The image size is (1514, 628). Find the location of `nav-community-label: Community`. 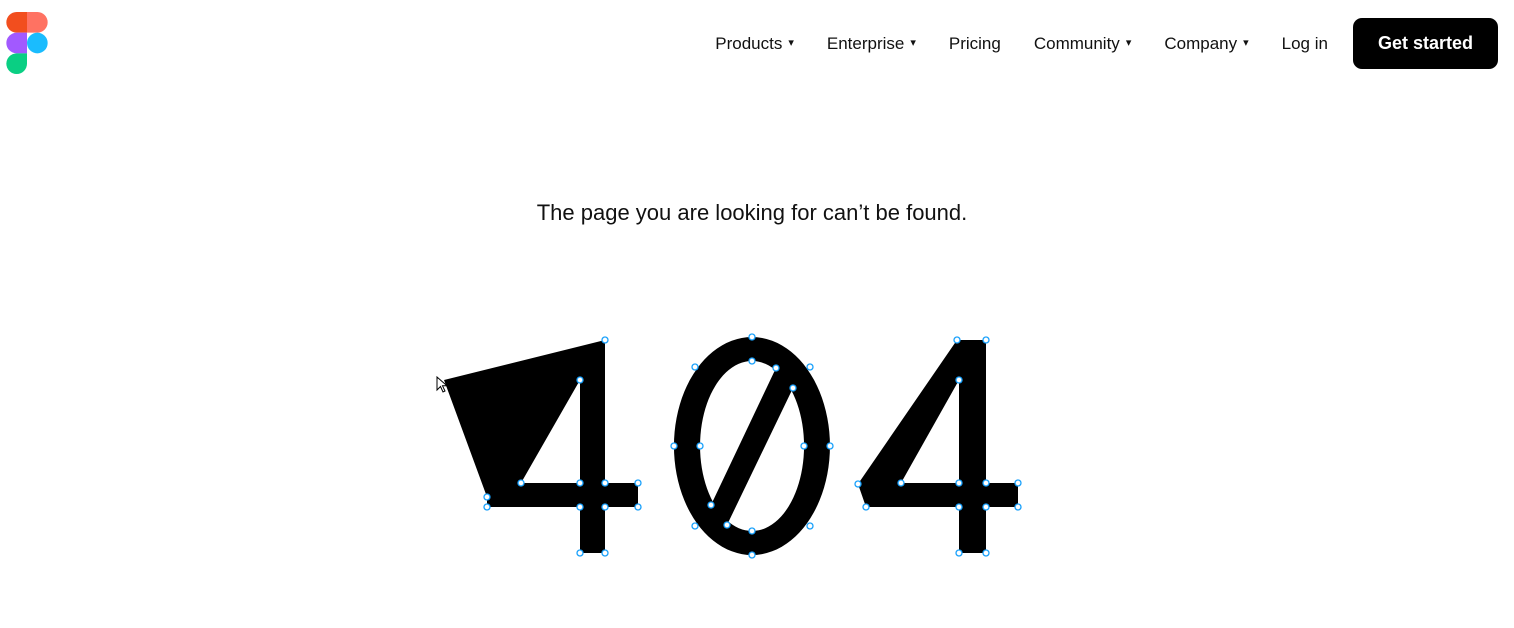

nav-community-label: Community is located at coordinates (1076, 43).